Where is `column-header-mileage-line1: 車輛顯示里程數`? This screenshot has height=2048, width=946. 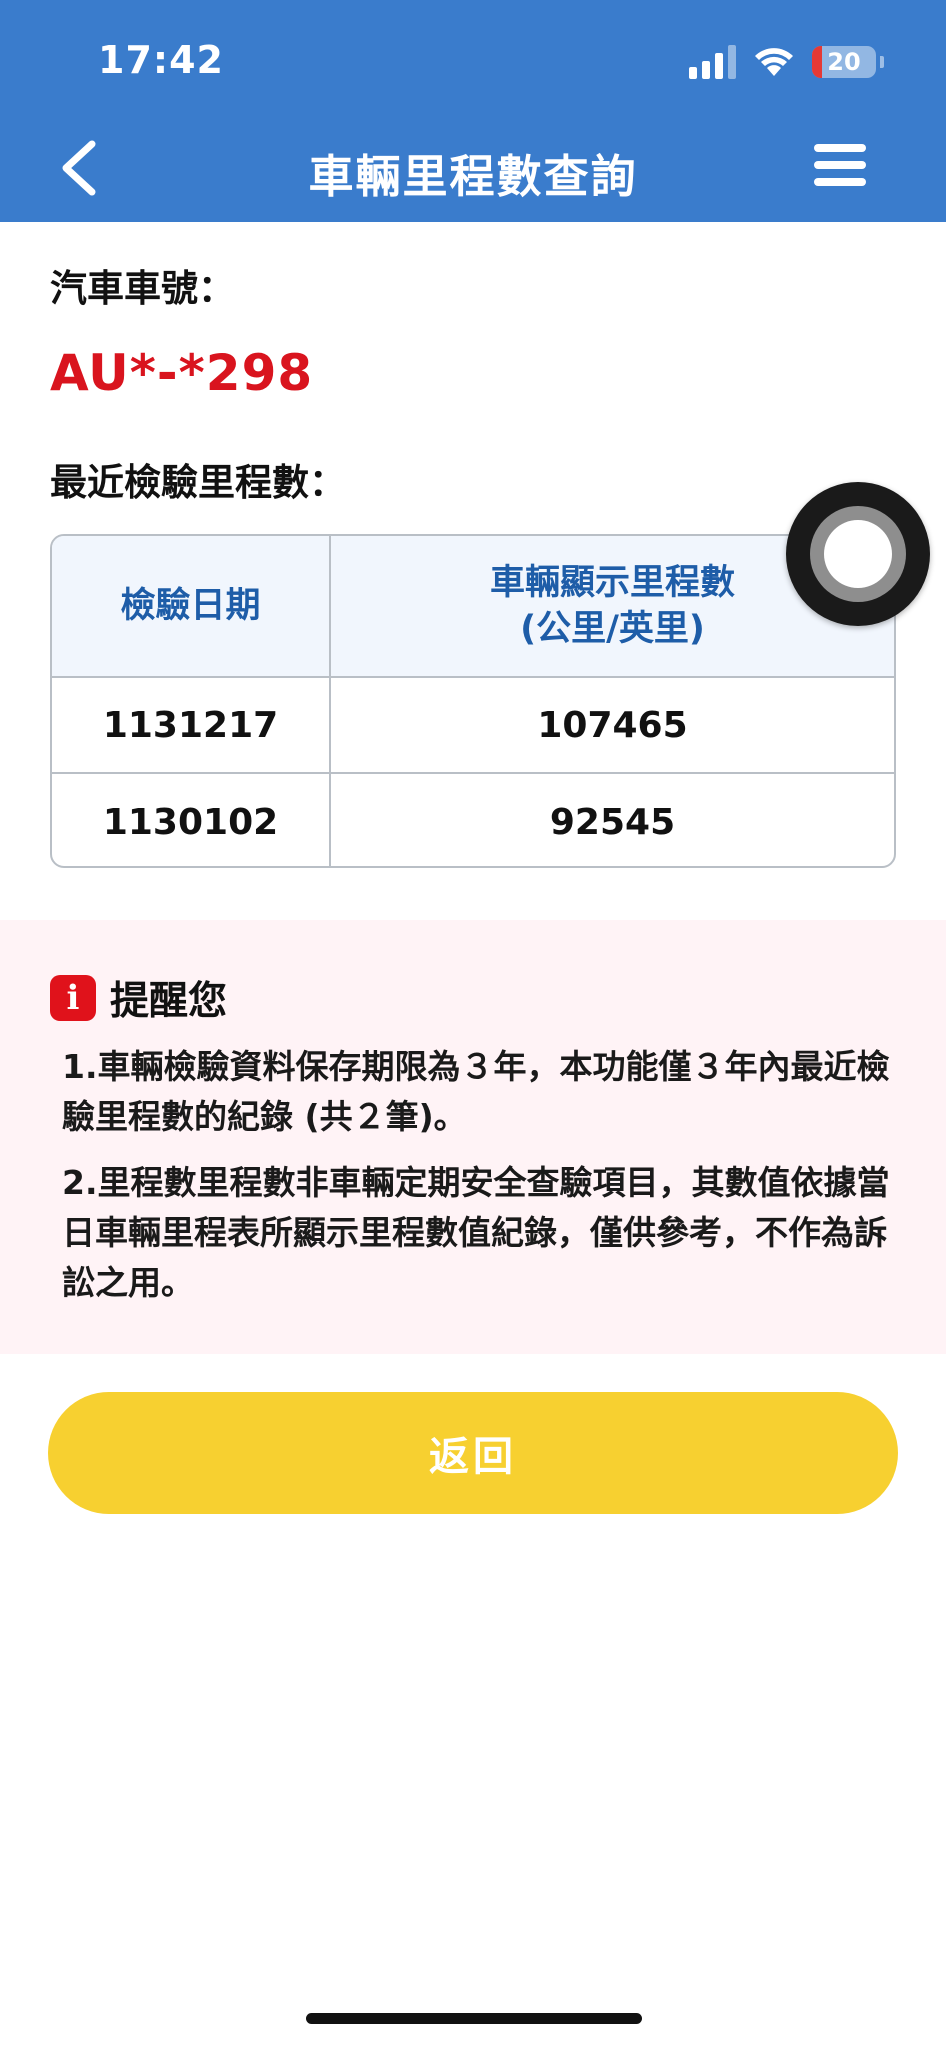
column-header-mileage-line1: 車輛顯示里程數 is located at coordinates (612, 583).